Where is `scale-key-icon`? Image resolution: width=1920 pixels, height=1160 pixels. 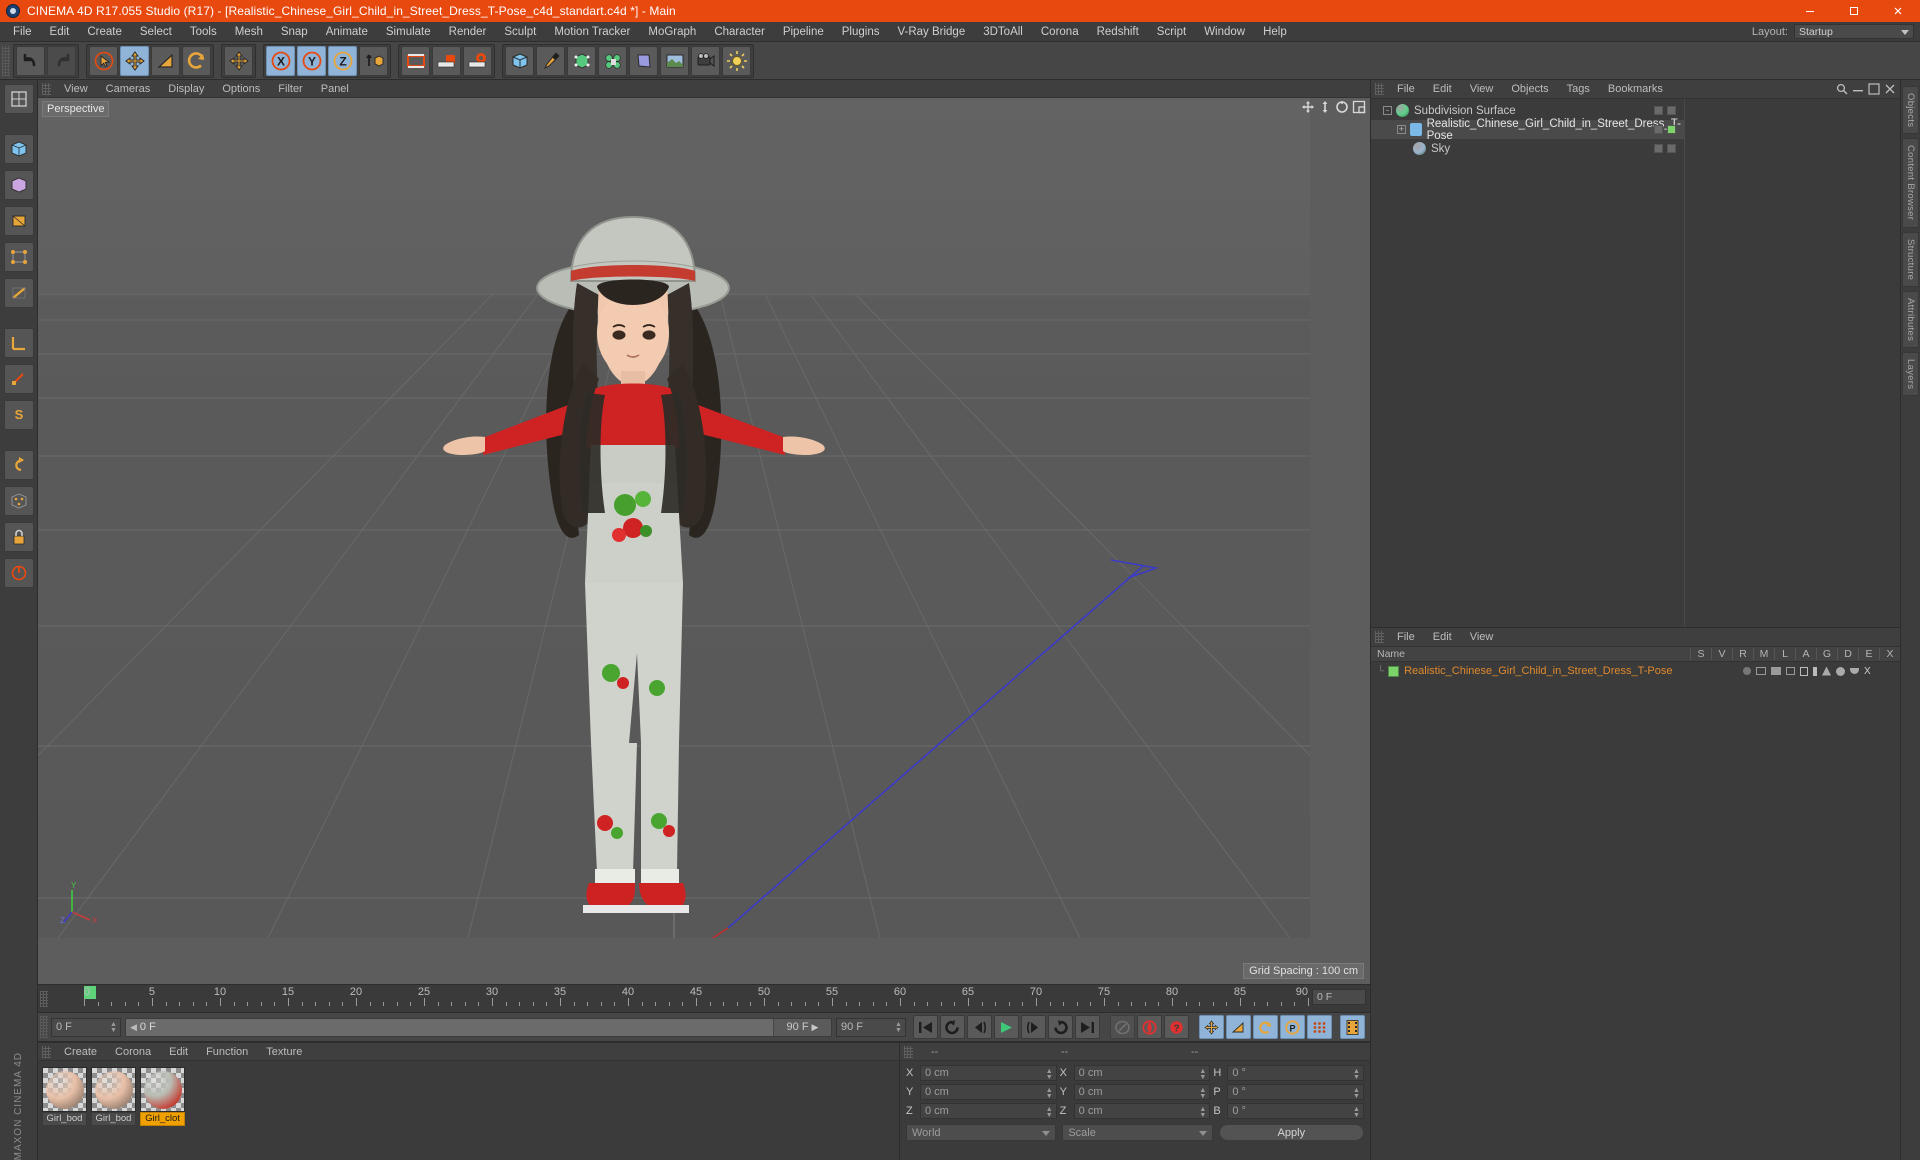
scale-key-icon is located at coordinates (1238, 1027).